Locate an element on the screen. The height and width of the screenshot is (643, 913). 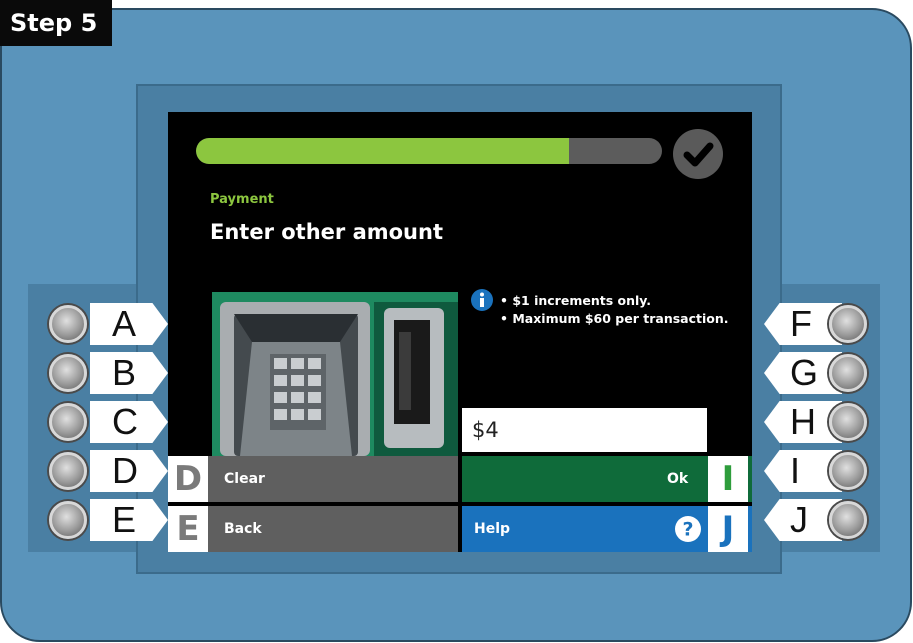
key-tag-d: D is located at coordinates (188, 479).